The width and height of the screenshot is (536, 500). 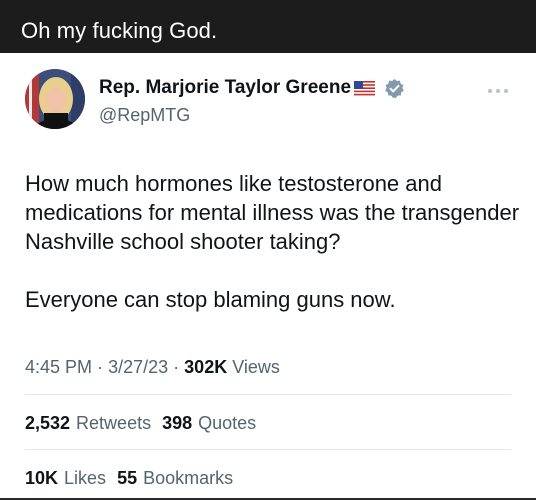 I want to click on likes-row: 10K Likes 55 Bookmarks, so click(x=129, y=478).